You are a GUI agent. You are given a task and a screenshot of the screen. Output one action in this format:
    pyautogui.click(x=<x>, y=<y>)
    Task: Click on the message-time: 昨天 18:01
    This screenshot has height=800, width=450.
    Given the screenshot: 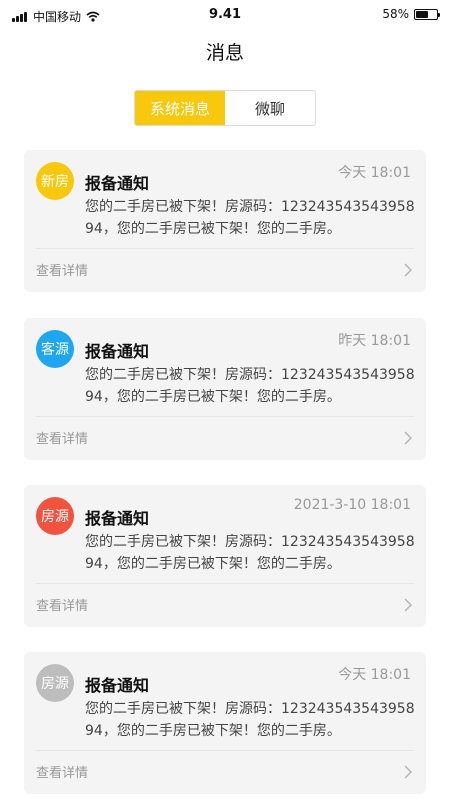 What is the action you would take?
    pyautogui.click(x=374, y=341)
    